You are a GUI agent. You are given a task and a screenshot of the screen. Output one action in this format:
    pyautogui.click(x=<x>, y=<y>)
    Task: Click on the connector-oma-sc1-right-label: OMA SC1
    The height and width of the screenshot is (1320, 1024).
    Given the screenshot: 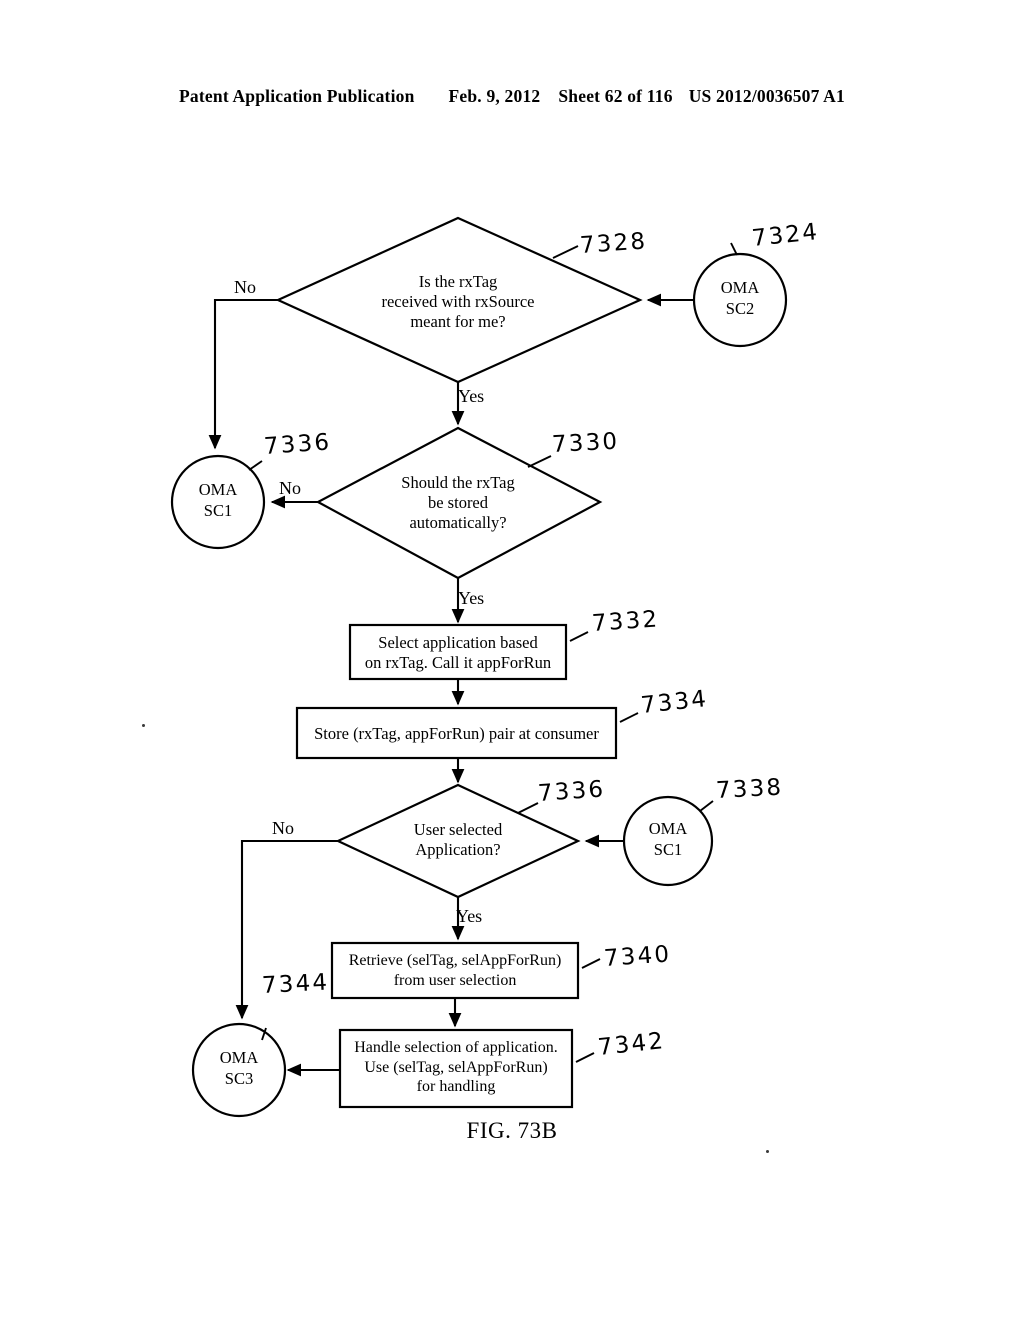 What is the action you would take?
    pyautogui.click(x=668, y=839)
    